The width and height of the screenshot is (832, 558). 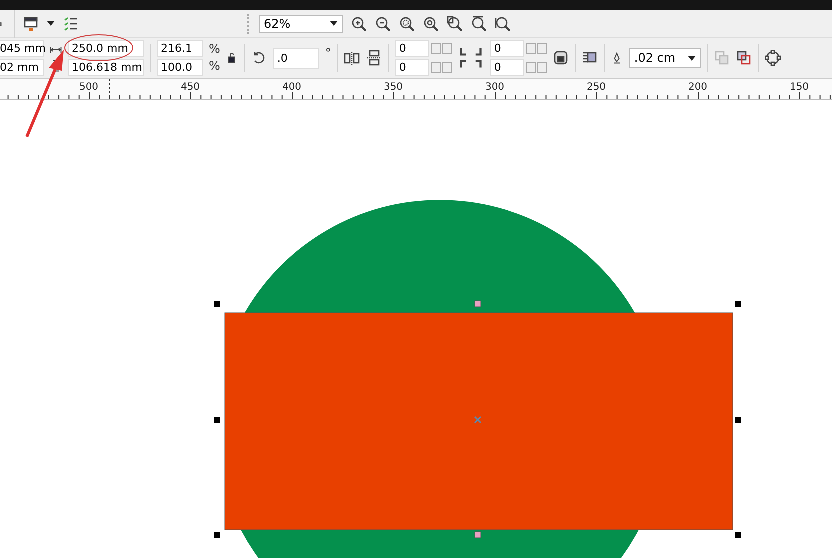 I want to click on circle-top-segment, so click(x=440, y=256).